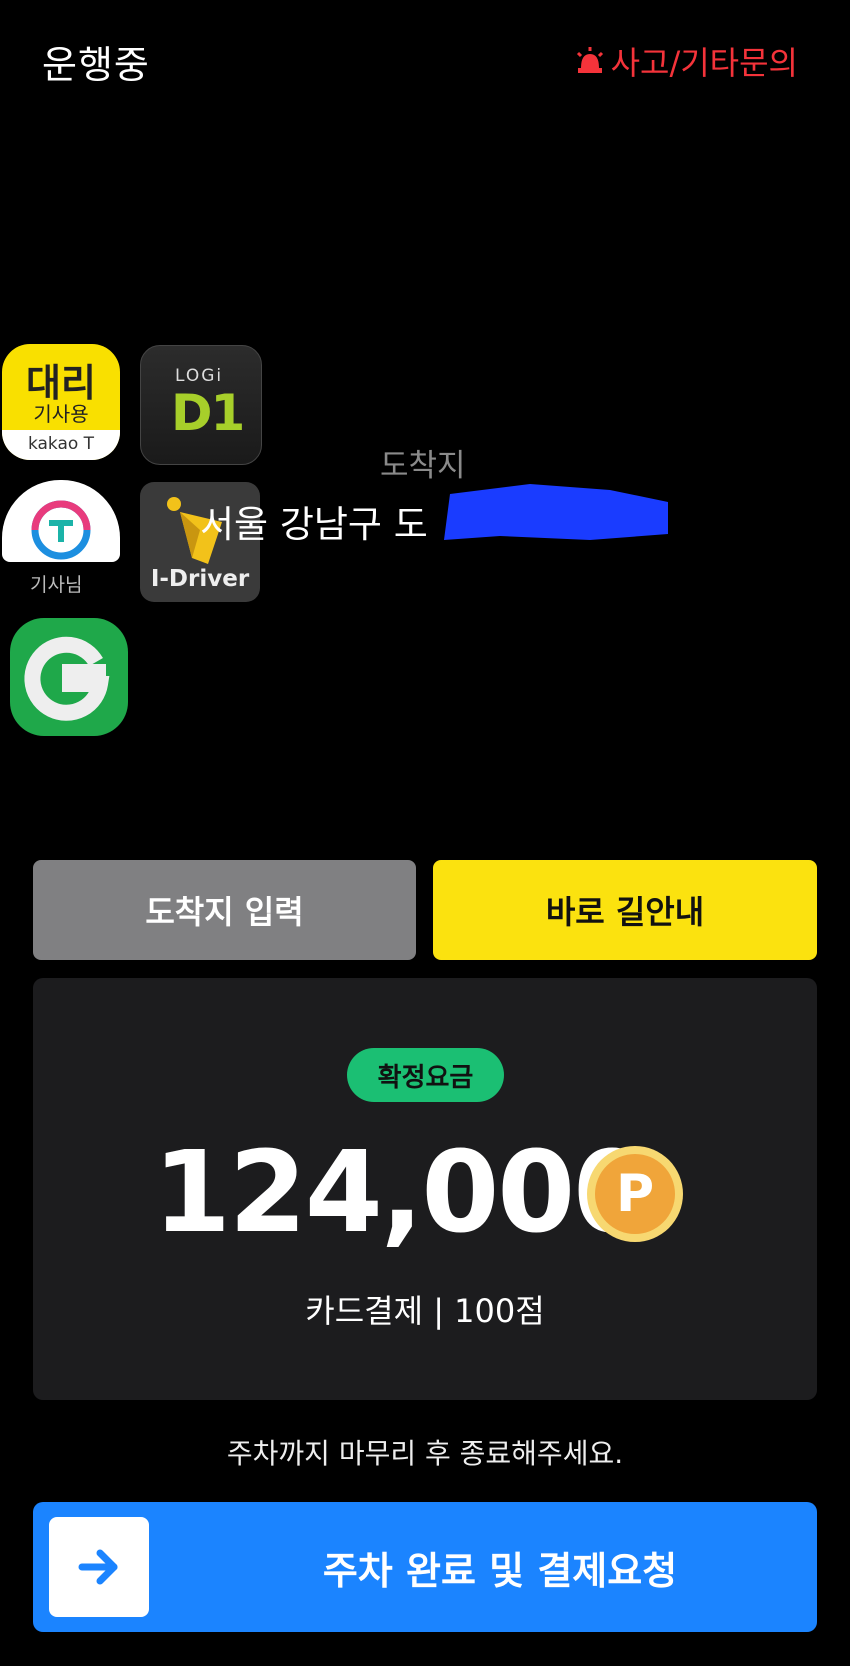 The height and width of the screenshot is (1666, 850). Describe the element at coordinates (61, 530) in the screenshot. I see `t-logo-icon` at that location.